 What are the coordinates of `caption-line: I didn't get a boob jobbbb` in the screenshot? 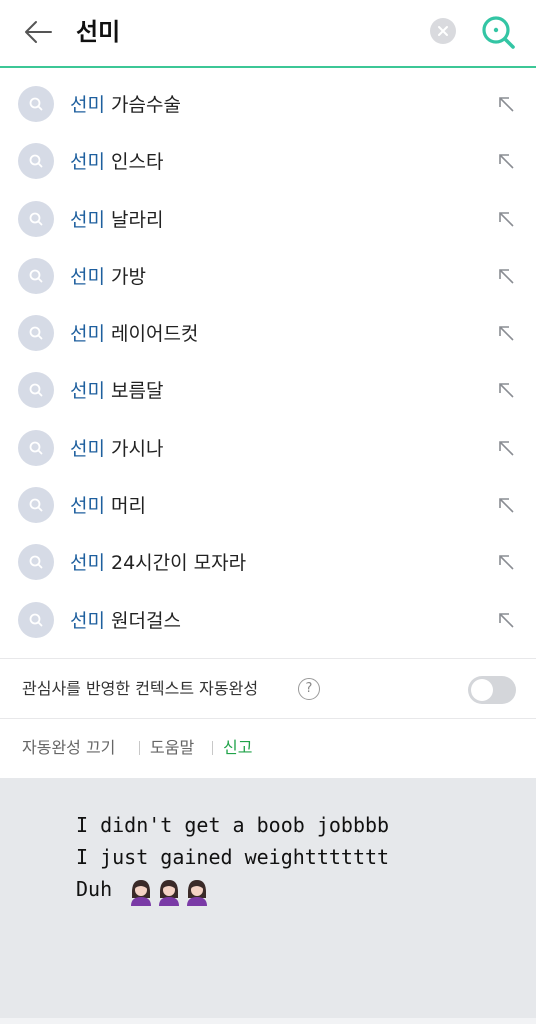 It's located at (233, 825).